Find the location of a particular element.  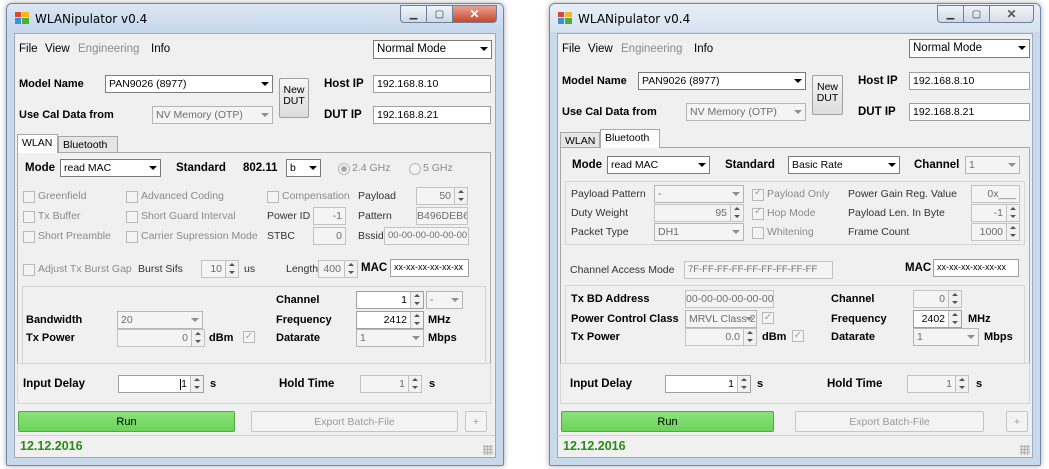

dut-ip-input-b: 192.168.8.21 is located at coordinates (969, 112).